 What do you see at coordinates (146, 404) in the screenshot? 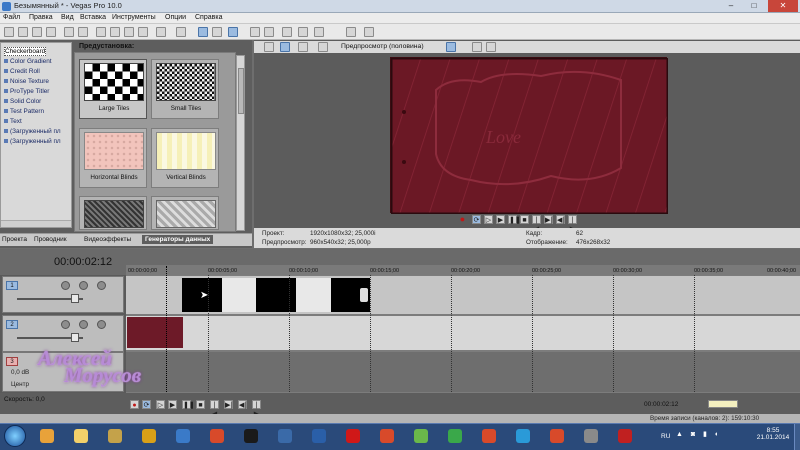
I see `loop-icon: ⟳` at bounding box center [146, 404].